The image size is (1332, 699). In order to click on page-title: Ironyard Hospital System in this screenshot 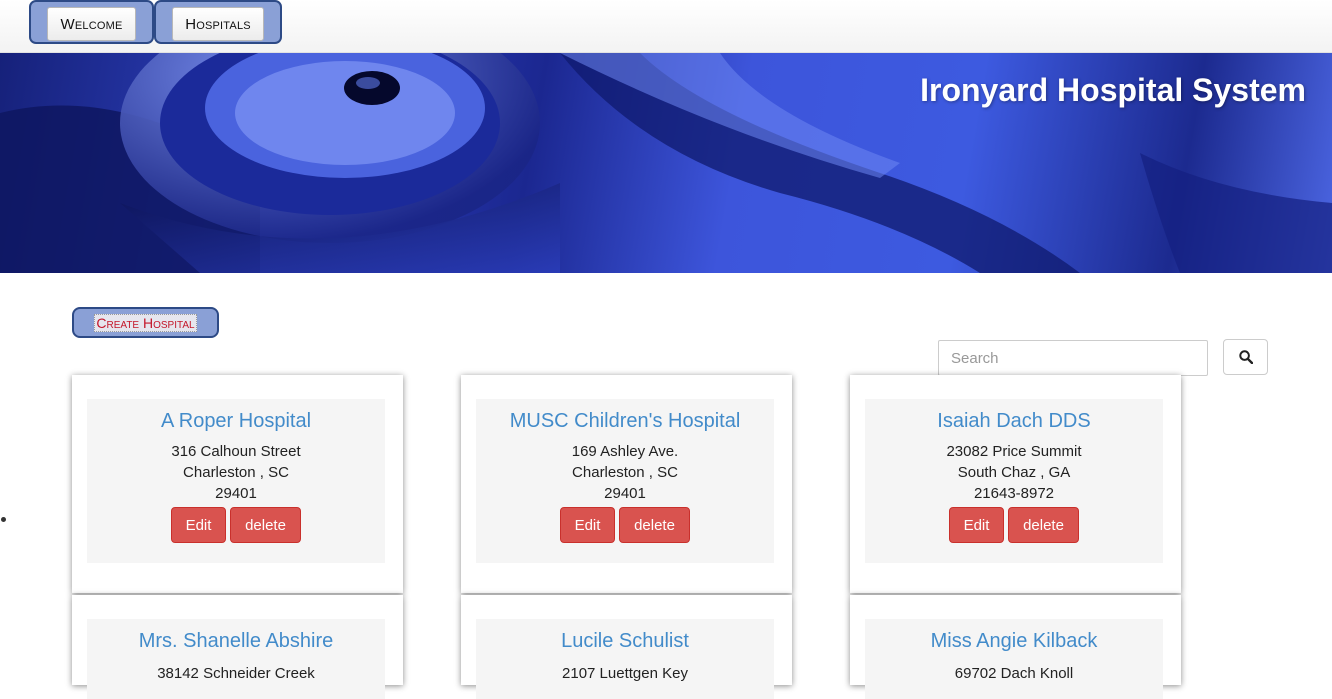, I will do `click(1113, 90)`.